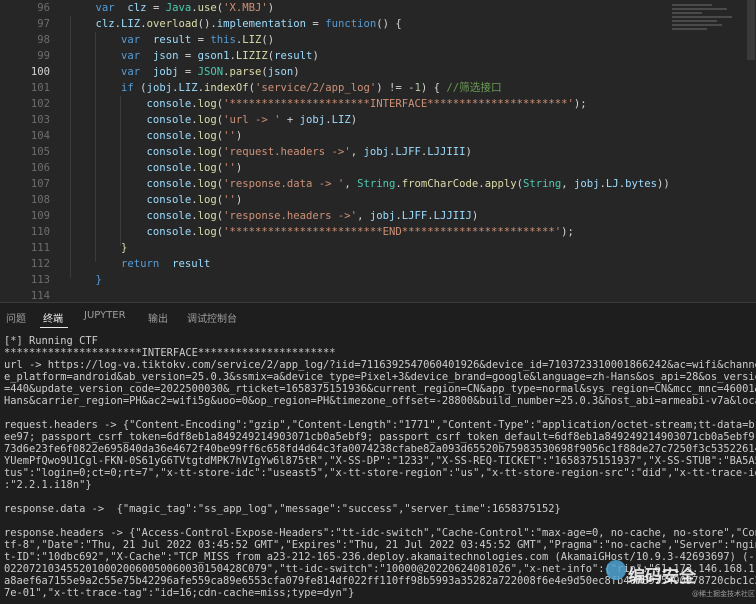 The height and width of the screenshot is (604, 756). What do you see at coordinates (723, 594) in the screenshot?
I see `watermark-subtext: @稀土掘金技术社区` at bounding box center [723, 594].